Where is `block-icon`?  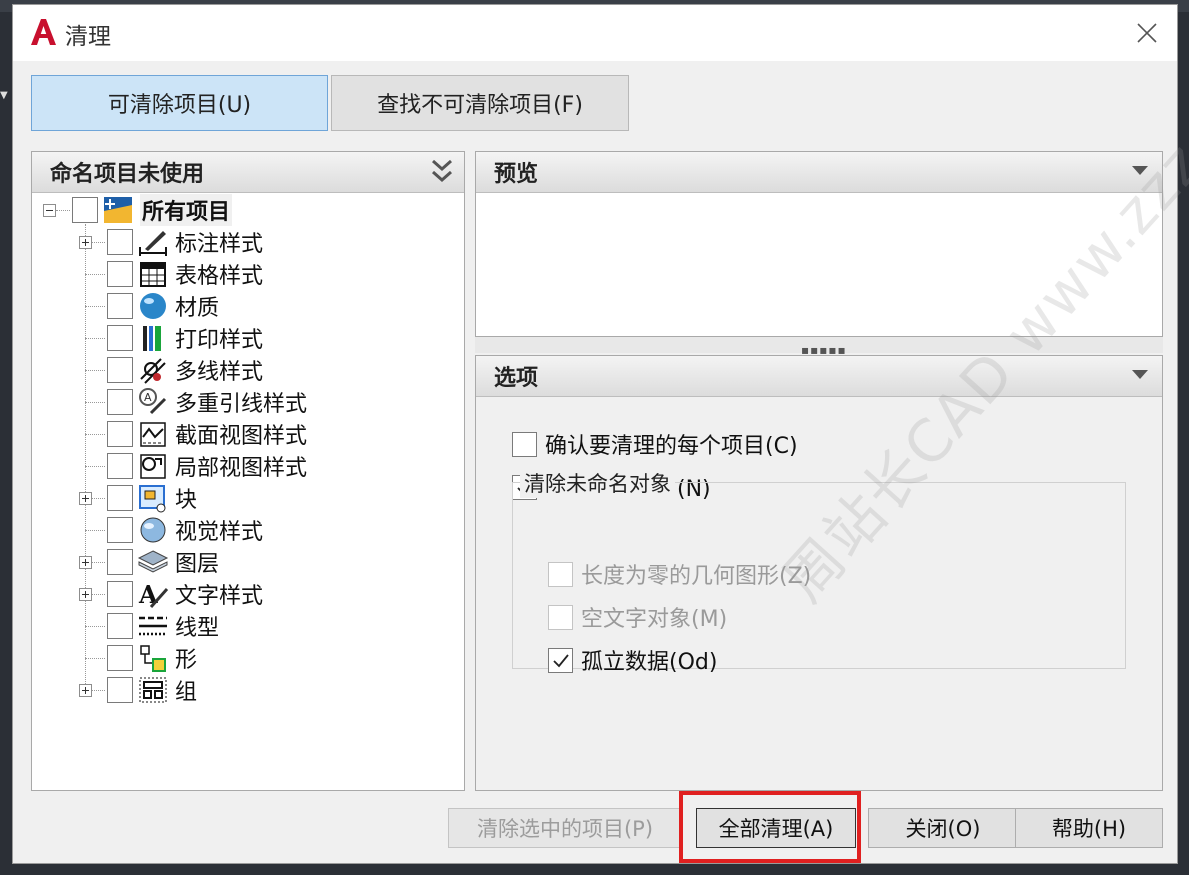
block-icon is located at coordinates (152, 499).